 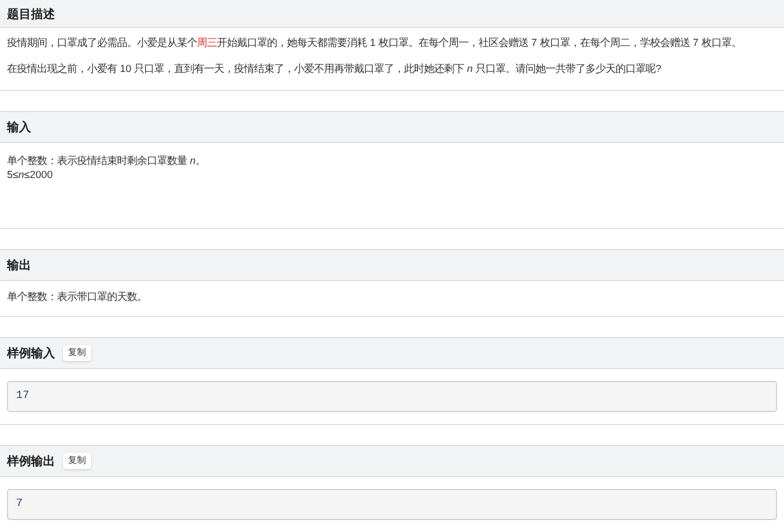 I want to click on section-title: 样例输入, so click(x=31, y=353).